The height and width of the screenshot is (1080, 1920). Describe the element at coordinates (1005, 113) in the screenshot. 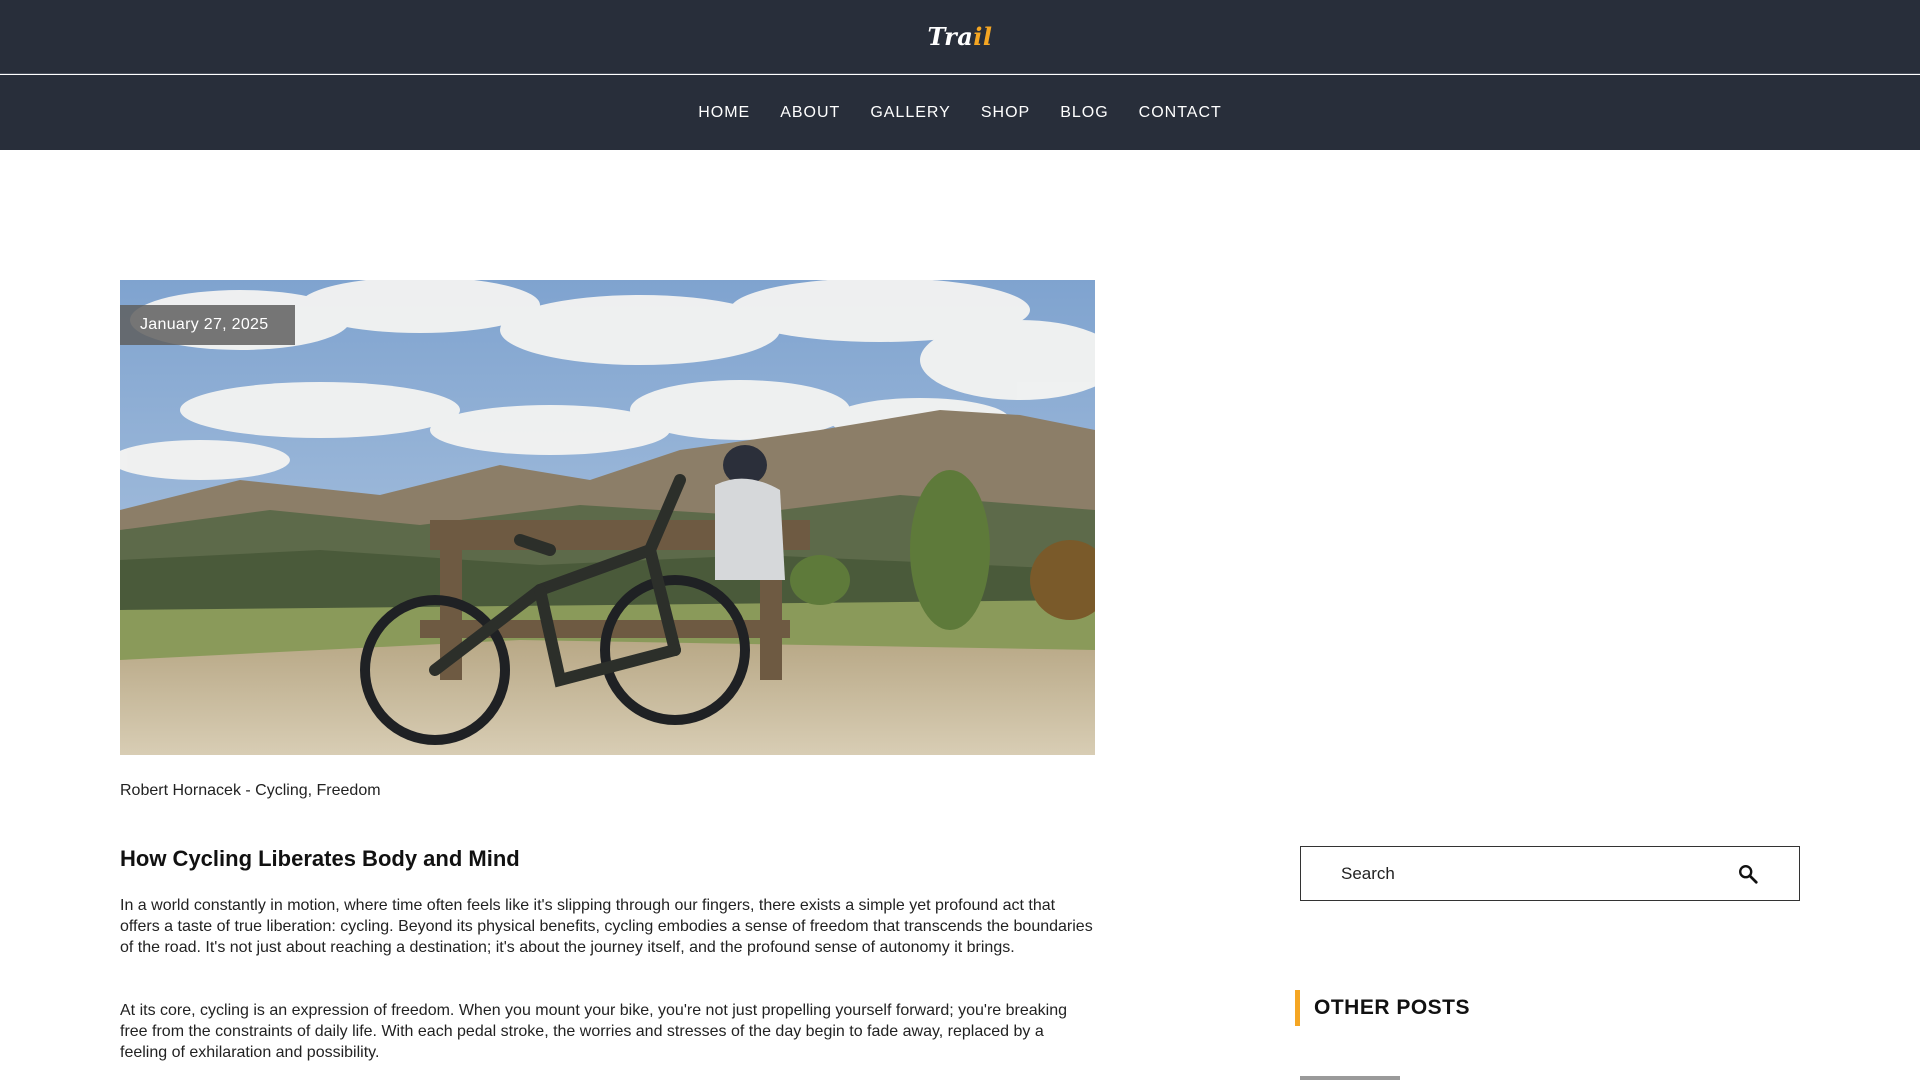

I see `nav-item-shop: SHOP` at that location.